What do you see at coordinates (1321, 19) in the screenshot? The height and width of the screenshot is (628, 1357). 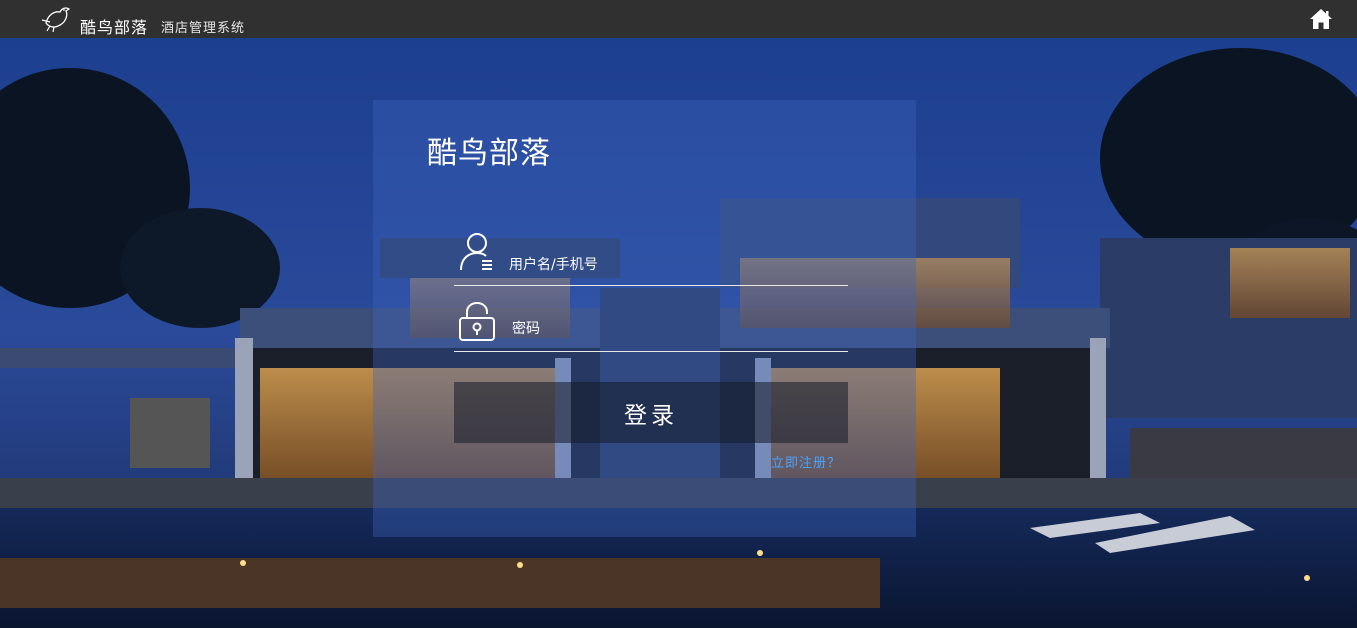 I see `home-icon` at bounding box center [1321, 19].